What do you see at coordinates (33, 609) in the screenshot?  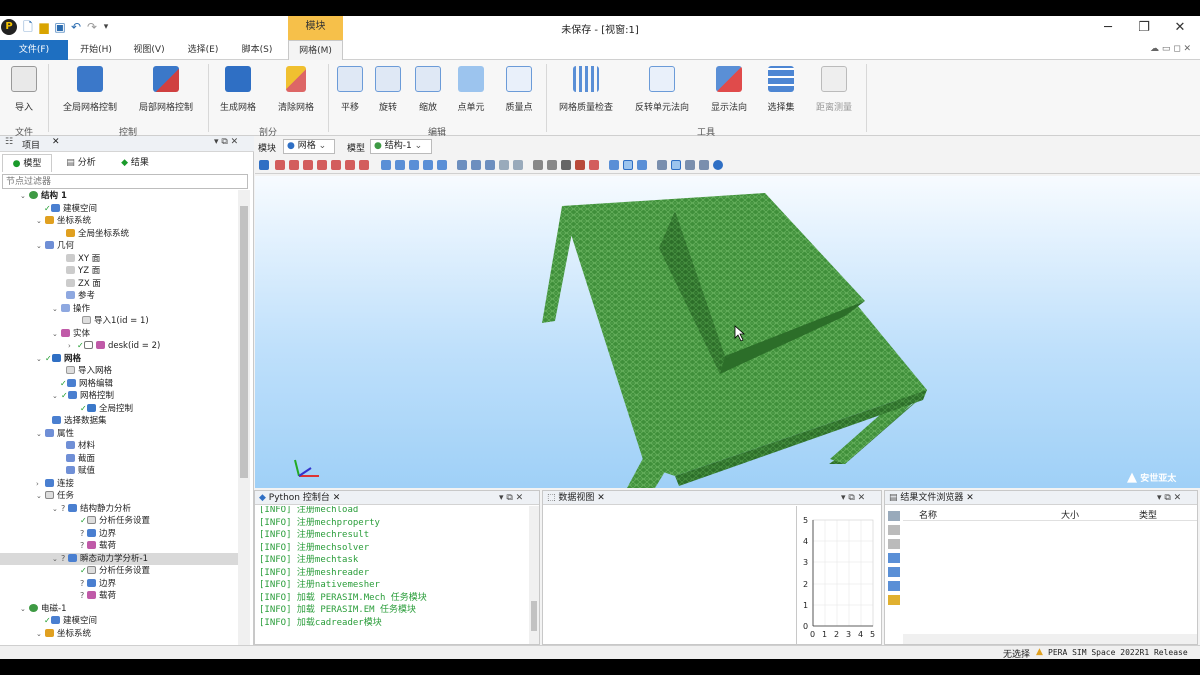 I see `tree-node-em-1: ⌄ 电磁-1` at bounding box center [33, 609].